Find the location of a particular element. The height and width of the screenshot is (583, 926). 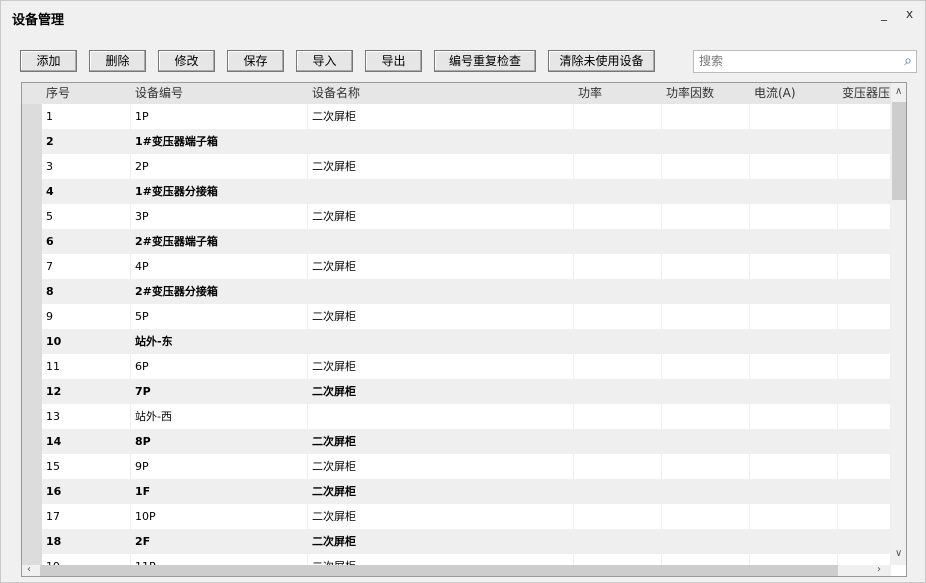

col-header-device-name: 设备名称 is located at coordinates (334, 93).